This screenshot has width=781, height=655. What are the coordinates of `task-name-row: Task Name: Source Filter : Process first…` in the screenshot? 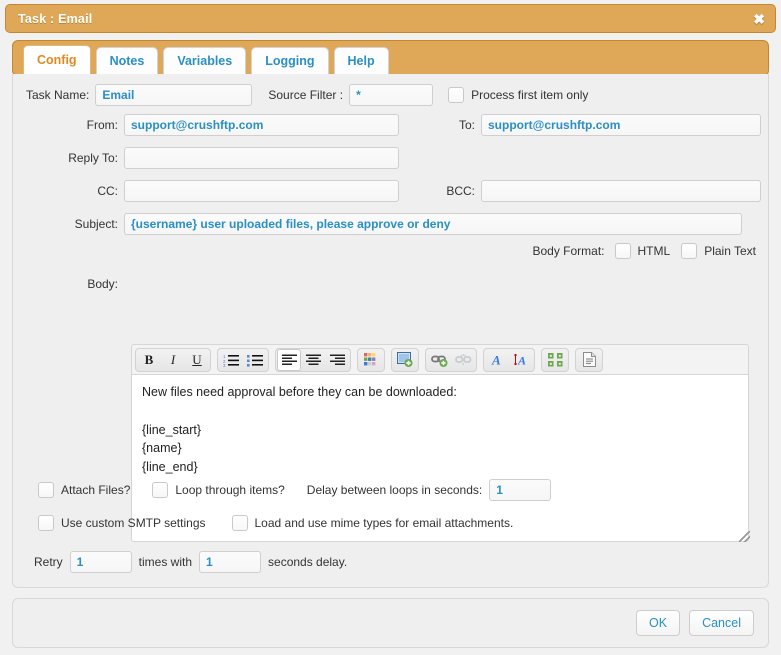 It's located at (307, 95).